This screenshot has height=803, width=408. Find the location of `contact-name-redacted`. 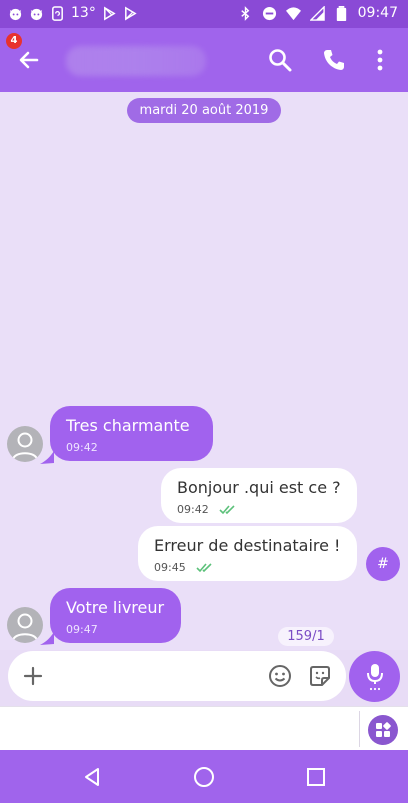

contact-name-redacted is located at coordinates (136, 61).